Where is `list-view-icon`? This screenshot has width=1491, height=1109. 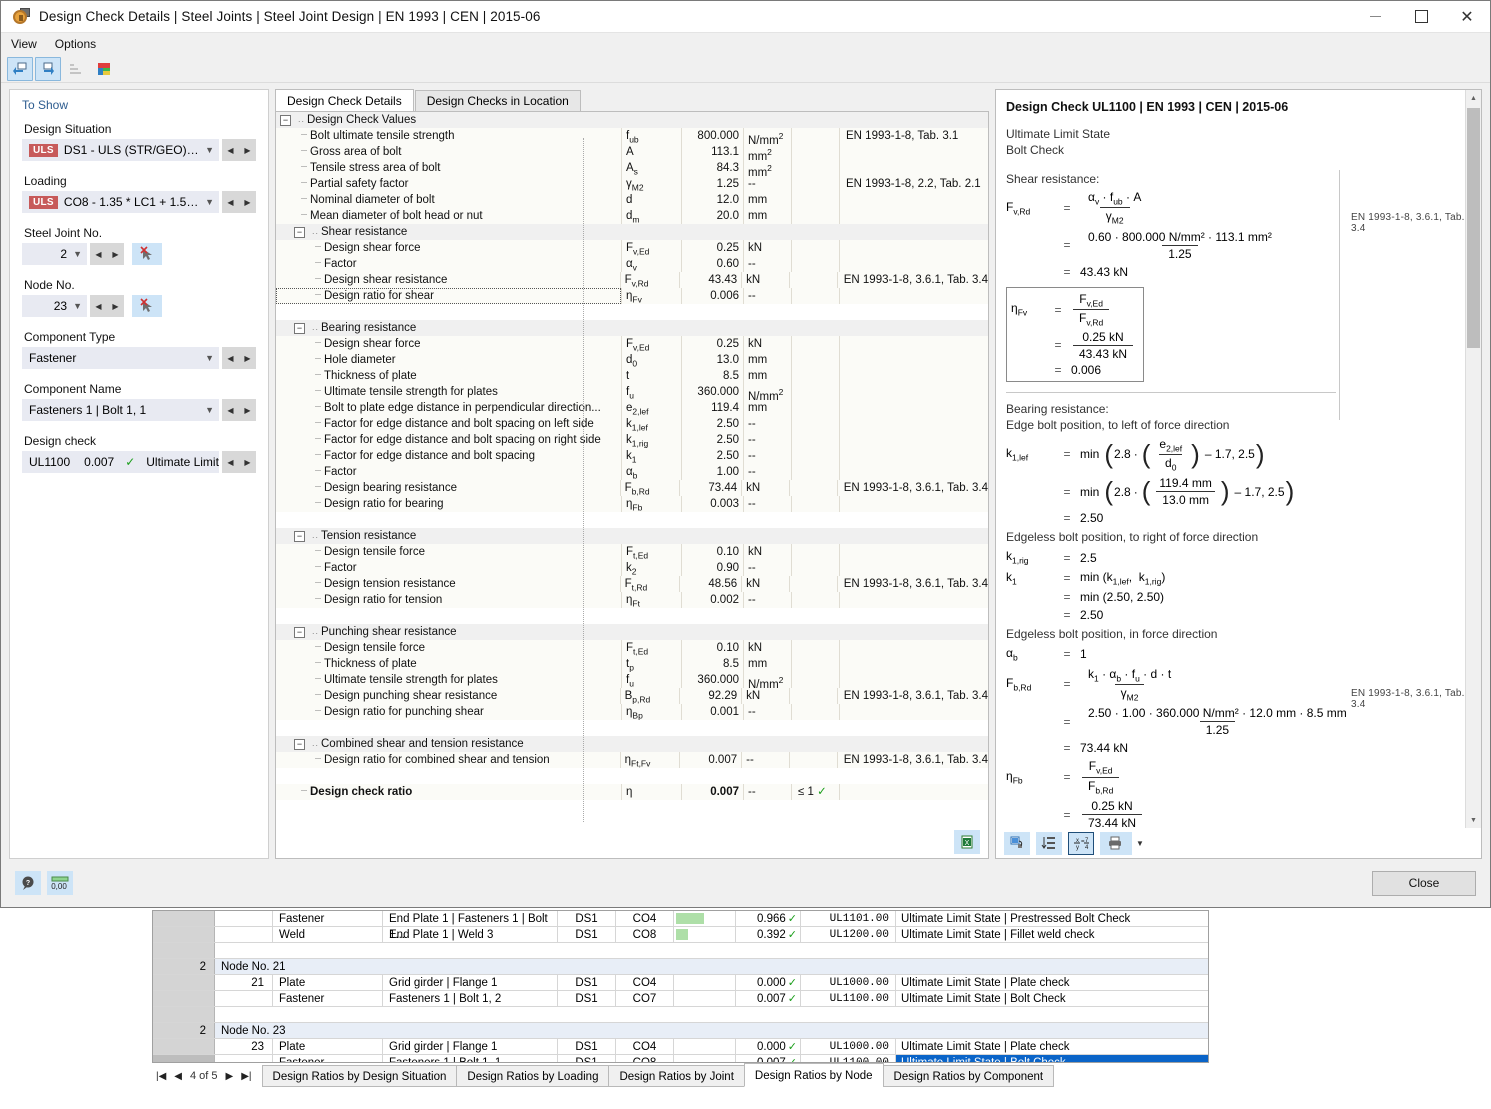 list-view-icon is located at coordinates (76, 69).